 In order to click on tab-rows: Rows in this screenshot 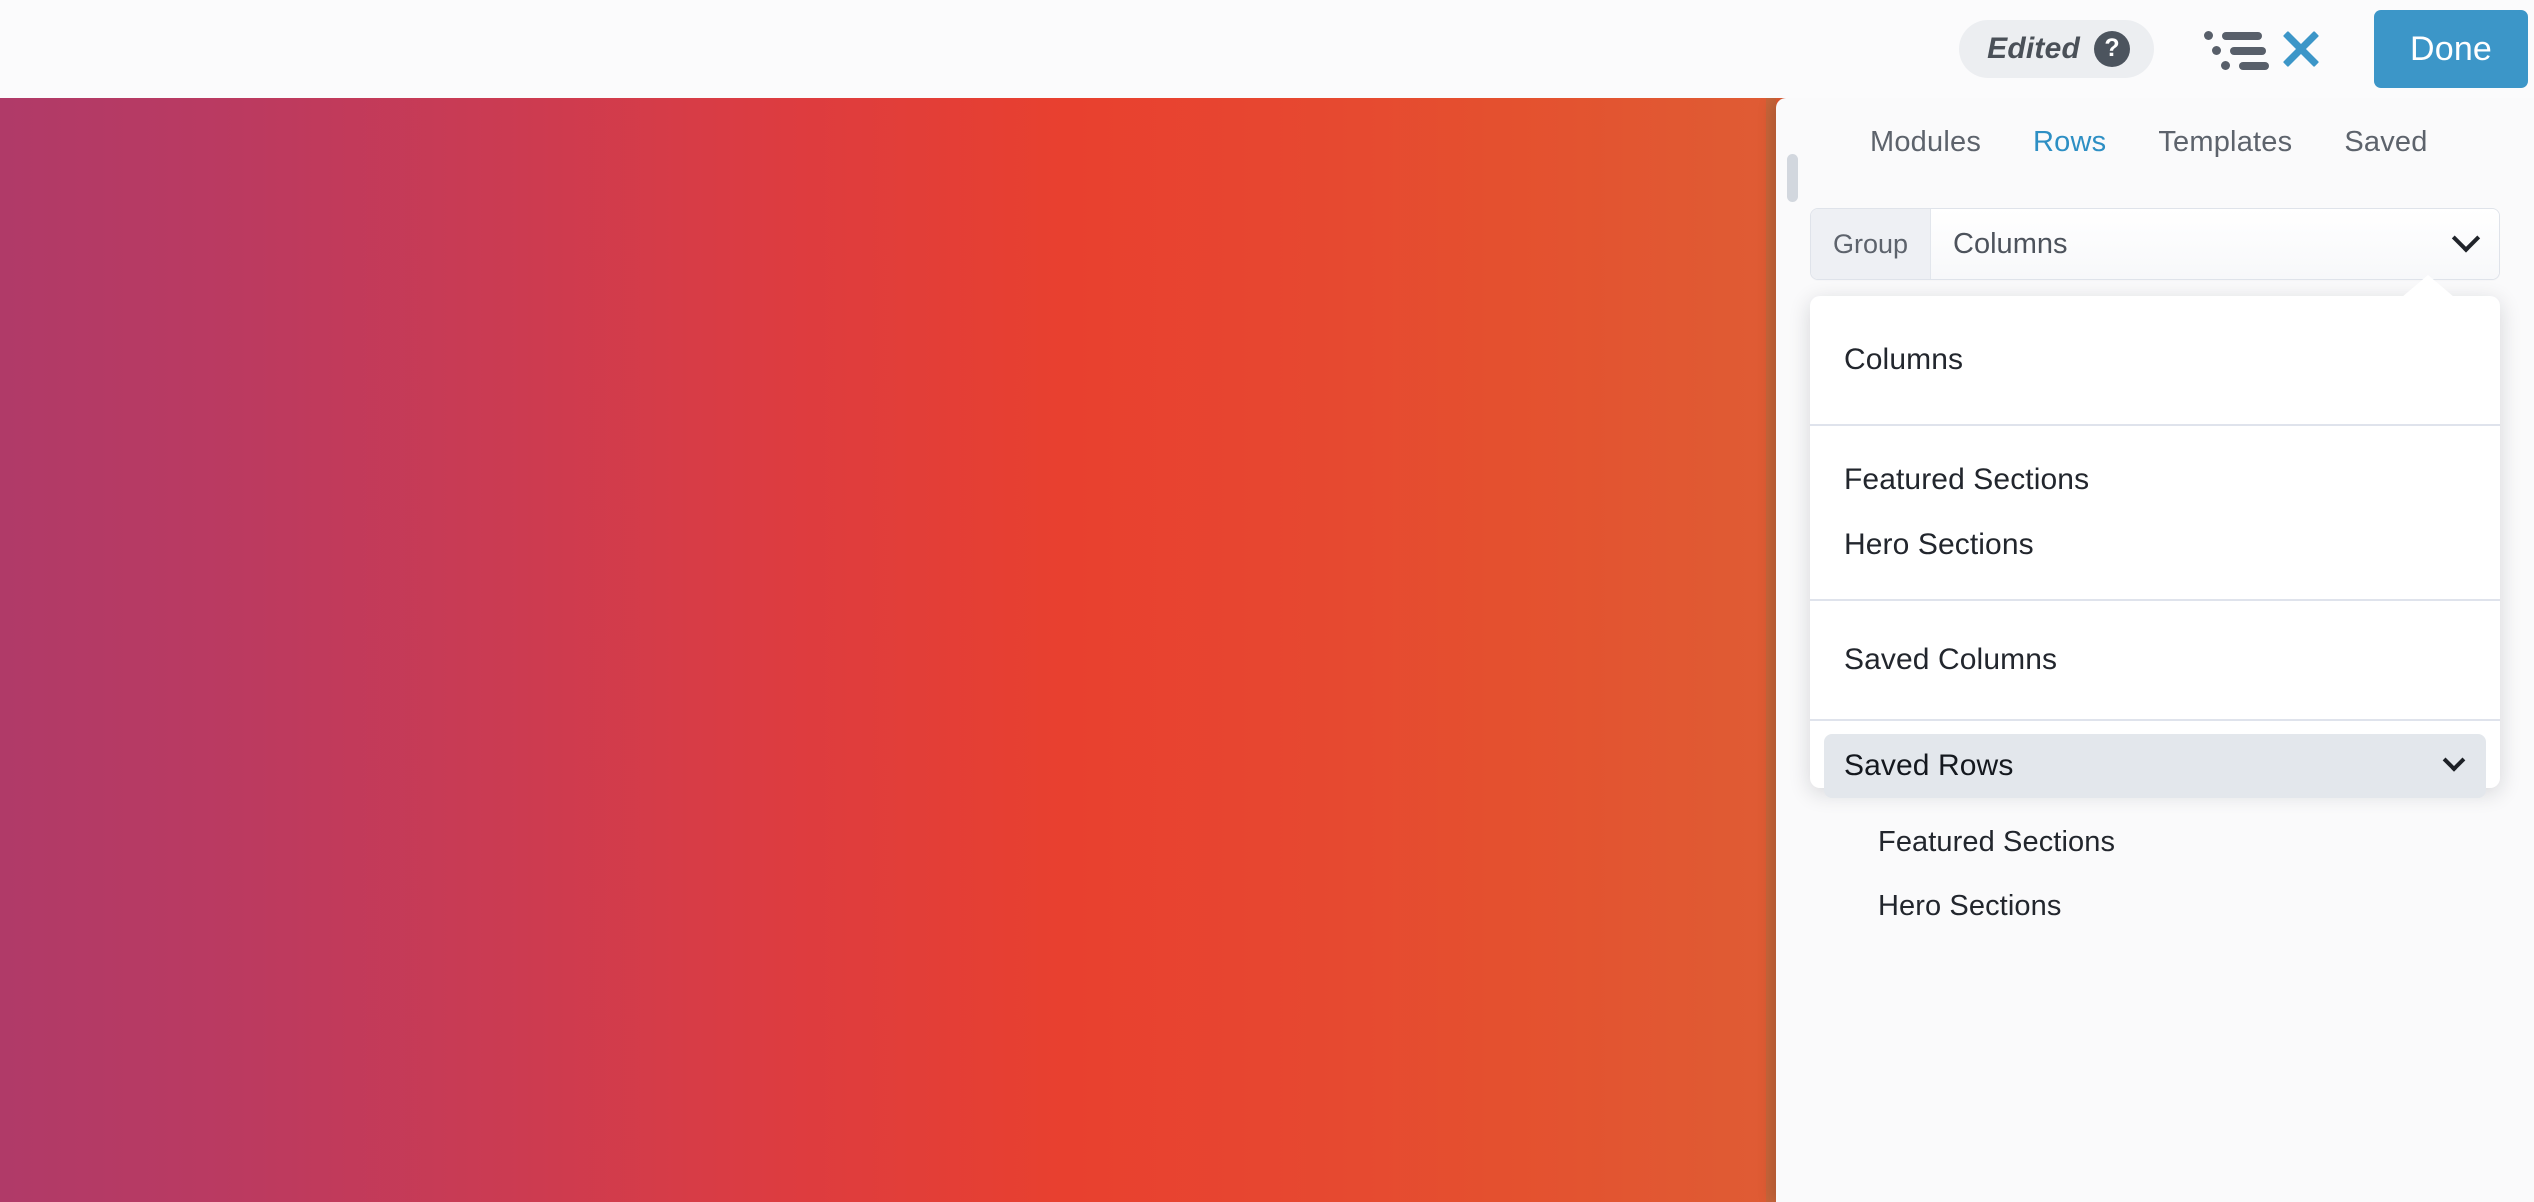, I will do `click(2069, 142)`.